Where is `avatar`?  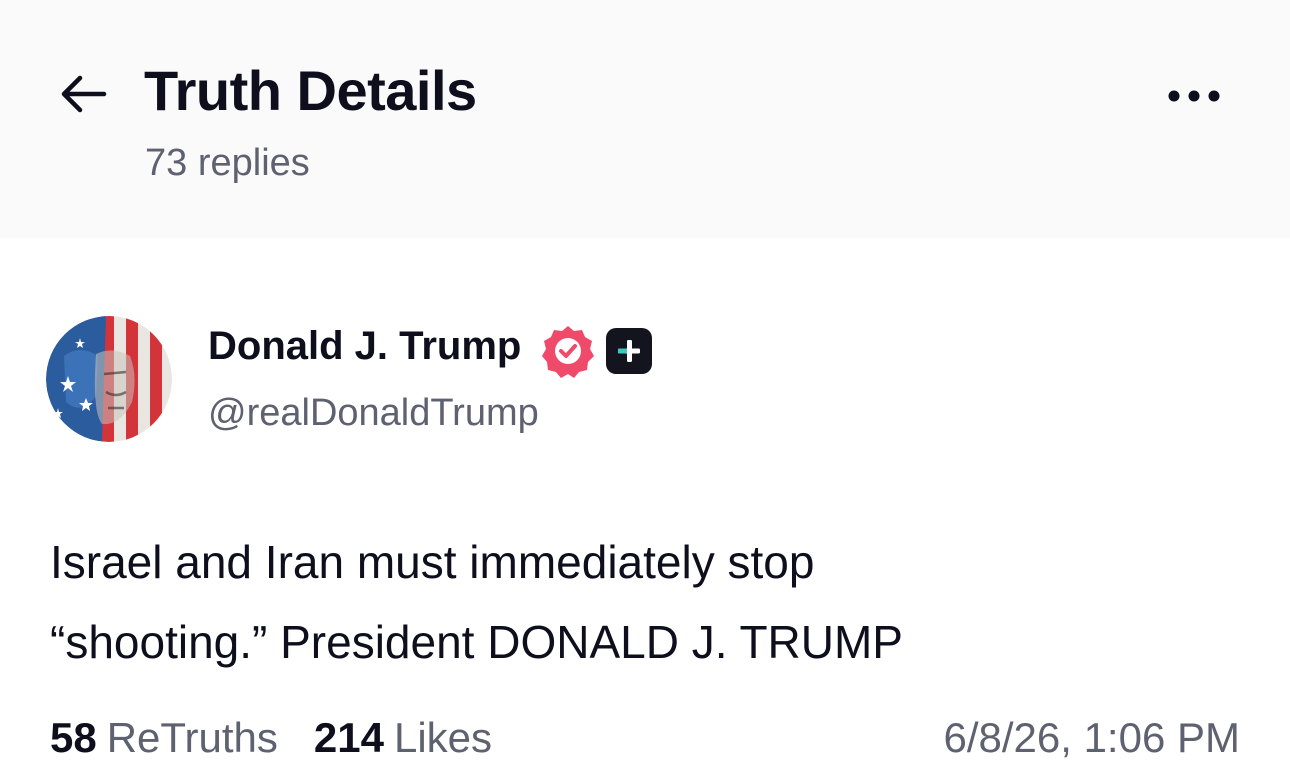 avatar is located at coordinates (109, 379).